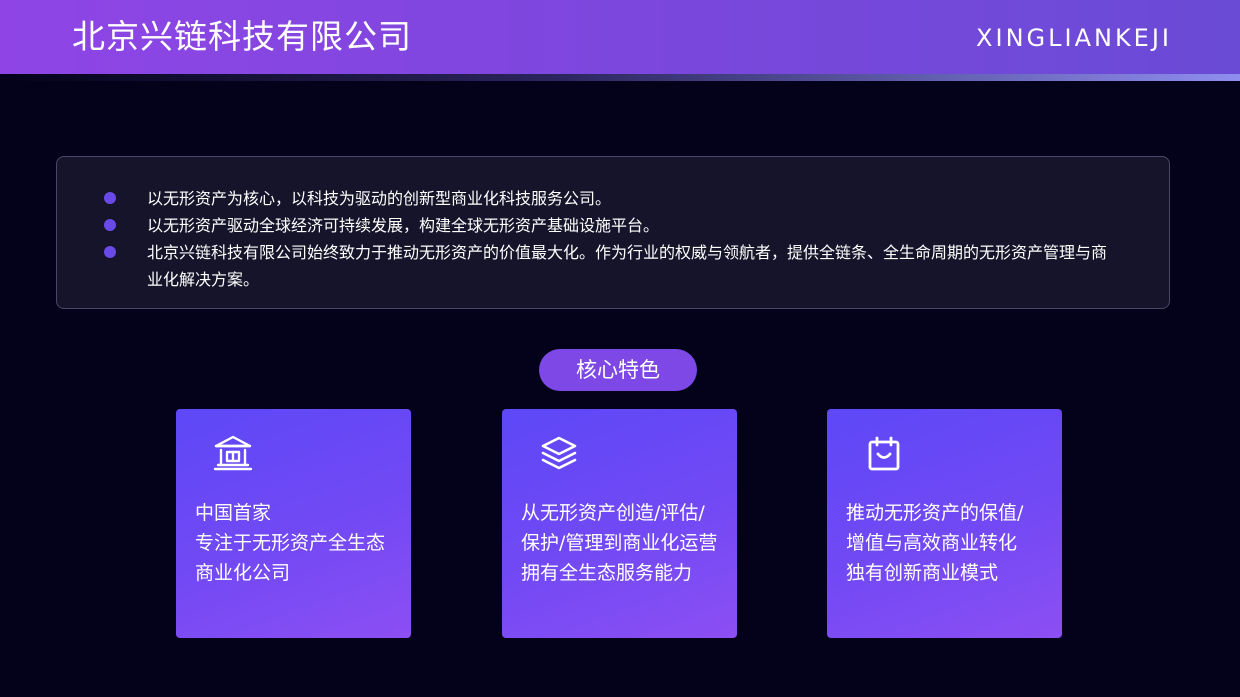 The image size is (1240, 697). I want to click on intro-item: 以无形资产驱动全球经济可持续发展，构建全球无形资产基础设施平台。, so click(613, 225).